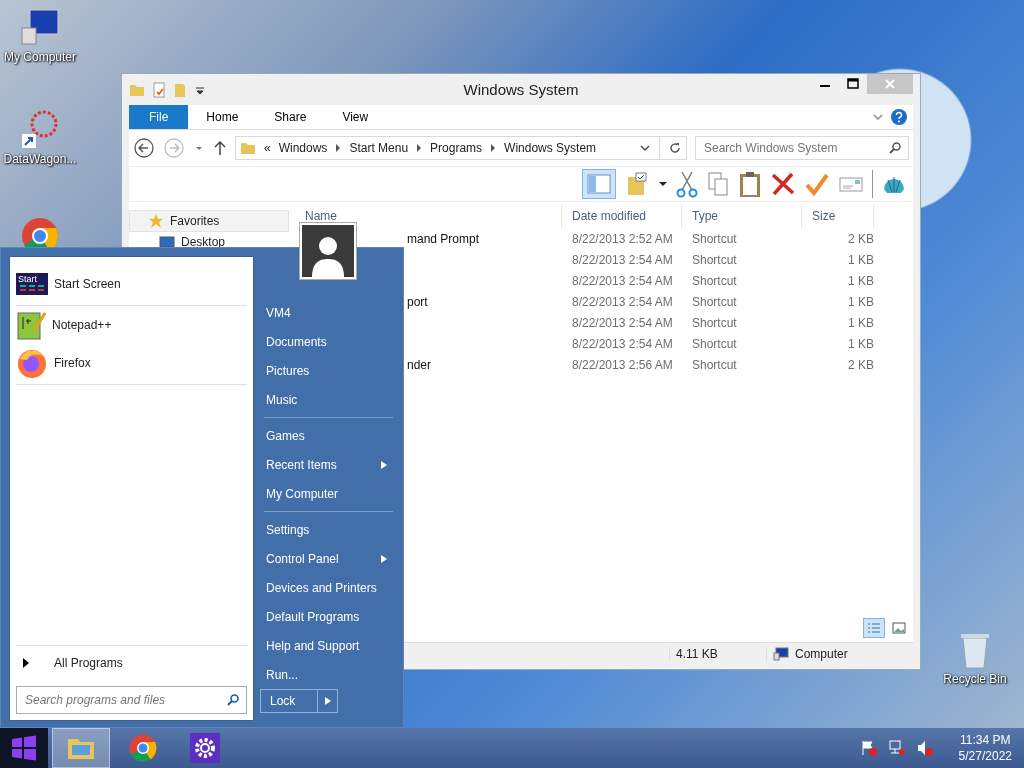 Image resolution: width=1024 pixels, height=768 pixels. What do you see at coordinates (687, 184) in the screenshot?
I see `scissors-icon` at bounding box center [687, 184].